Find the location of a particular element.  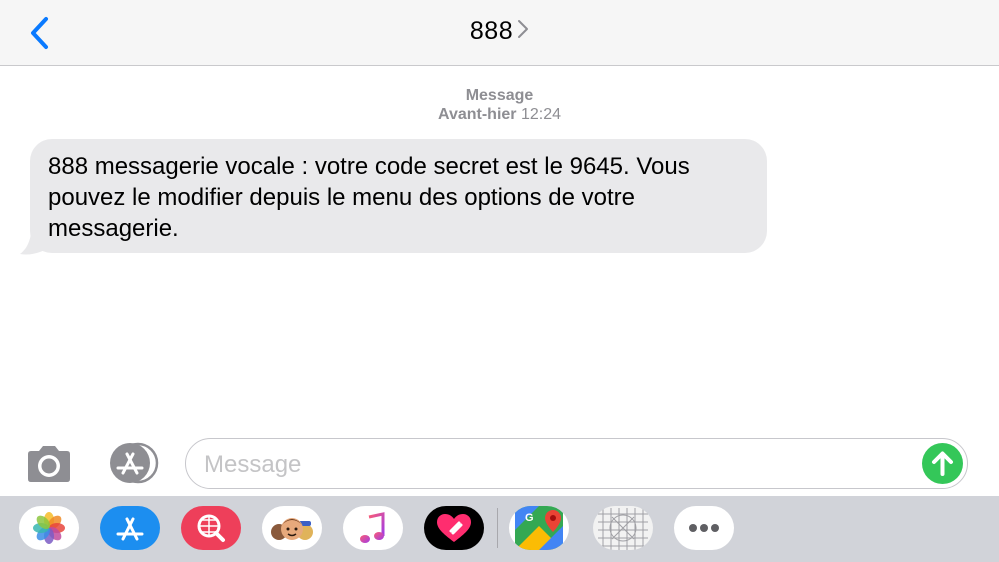

app-photos is located at coordinates (49, 528).